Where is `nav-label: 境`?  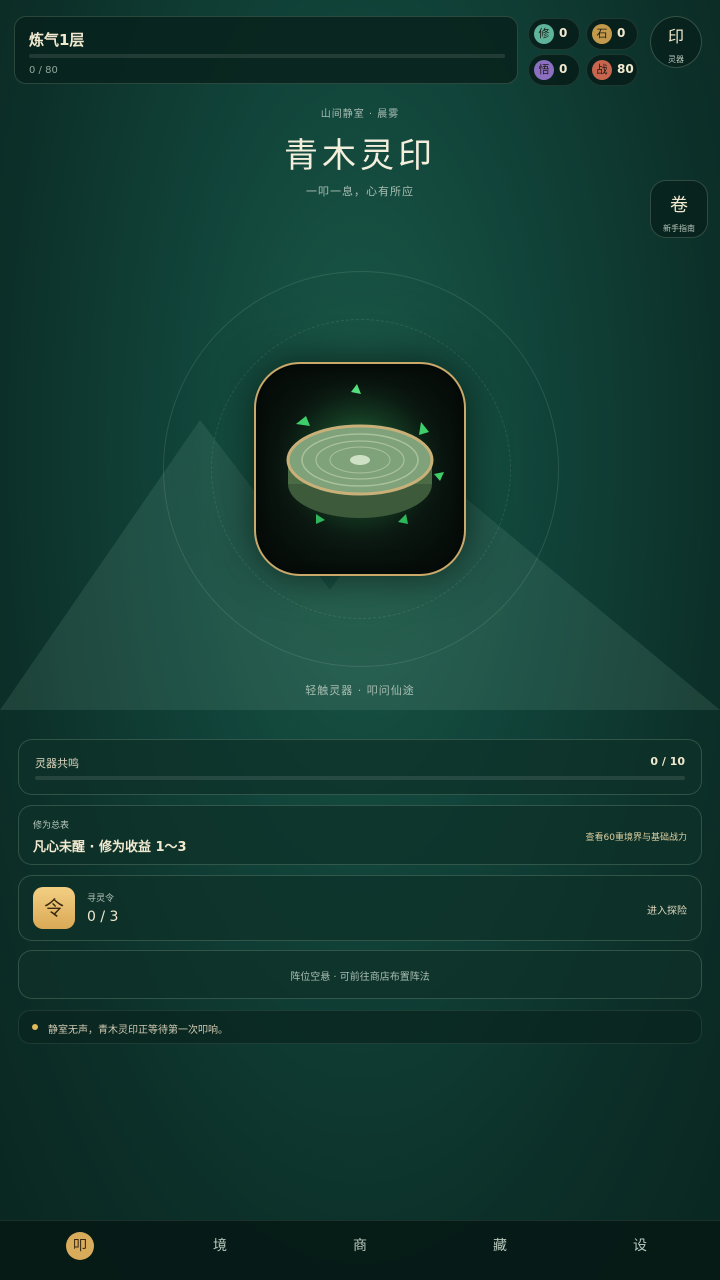
nav-label: 境 is located at coordinates (220, 1246).